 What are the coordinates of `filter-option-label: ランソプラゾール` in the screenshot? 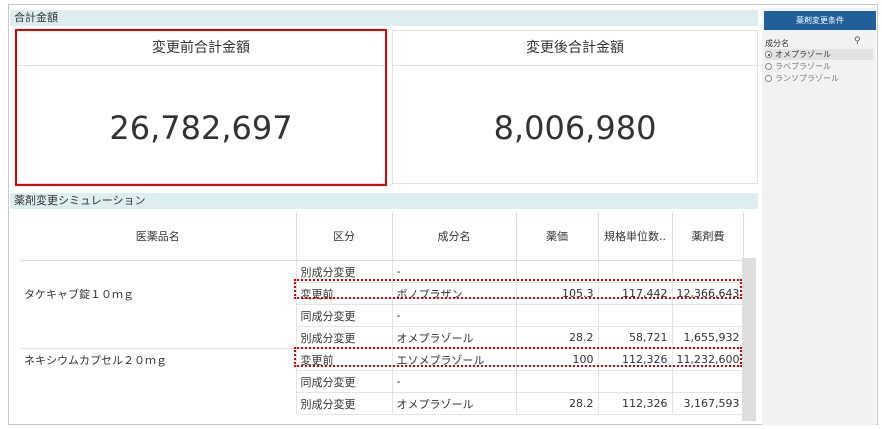 It's located at (807, 78).